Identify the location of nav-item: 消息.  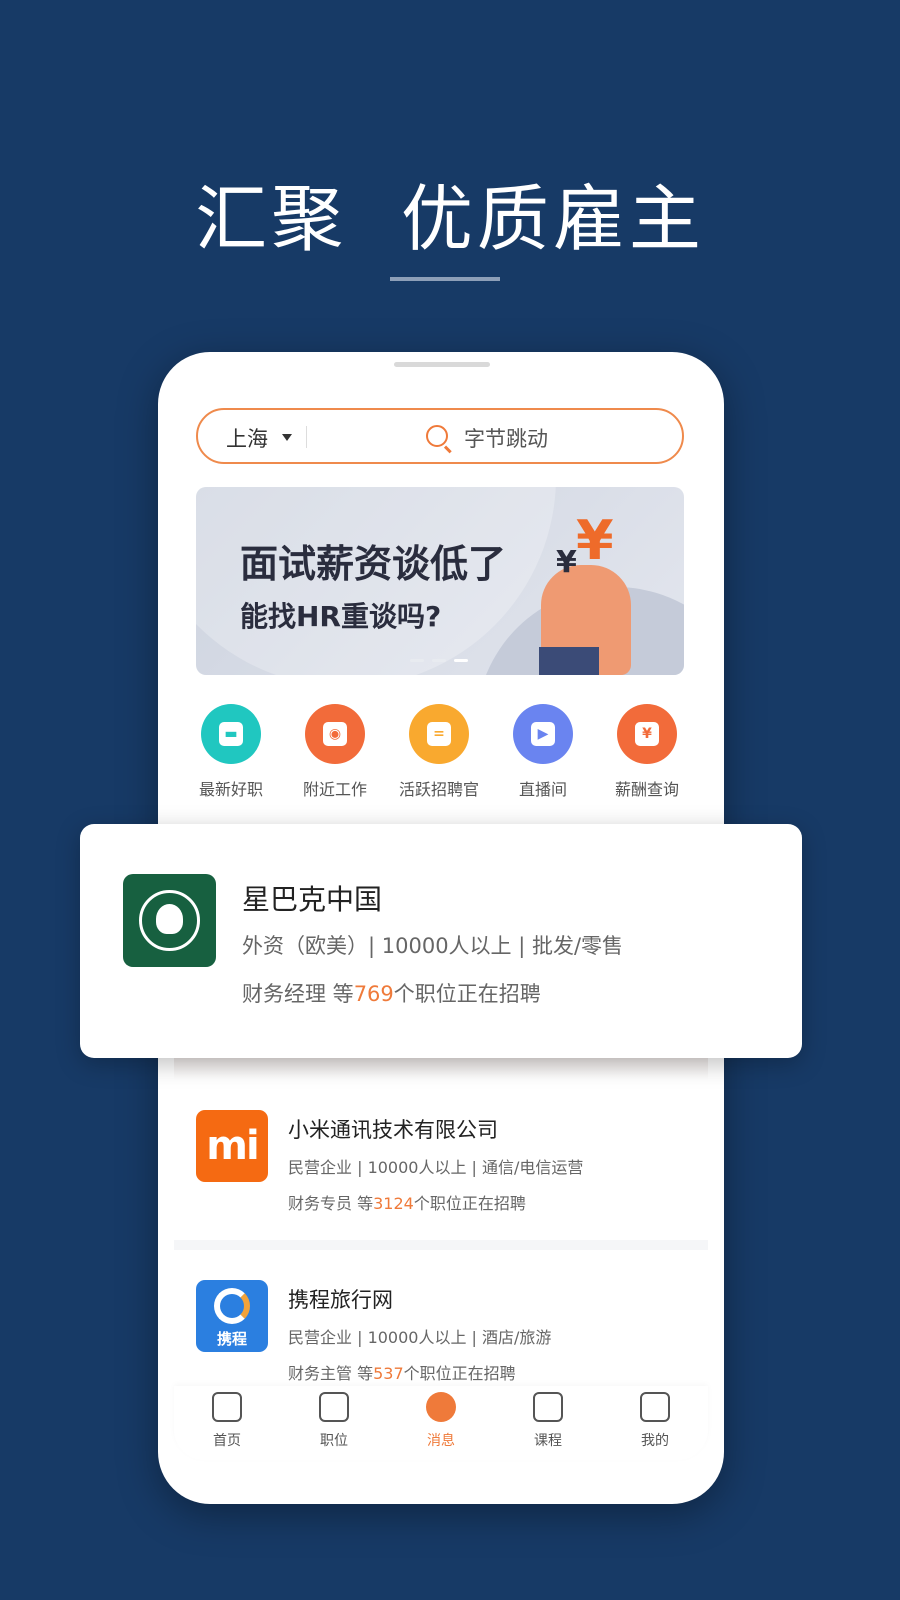
(441, 1421).